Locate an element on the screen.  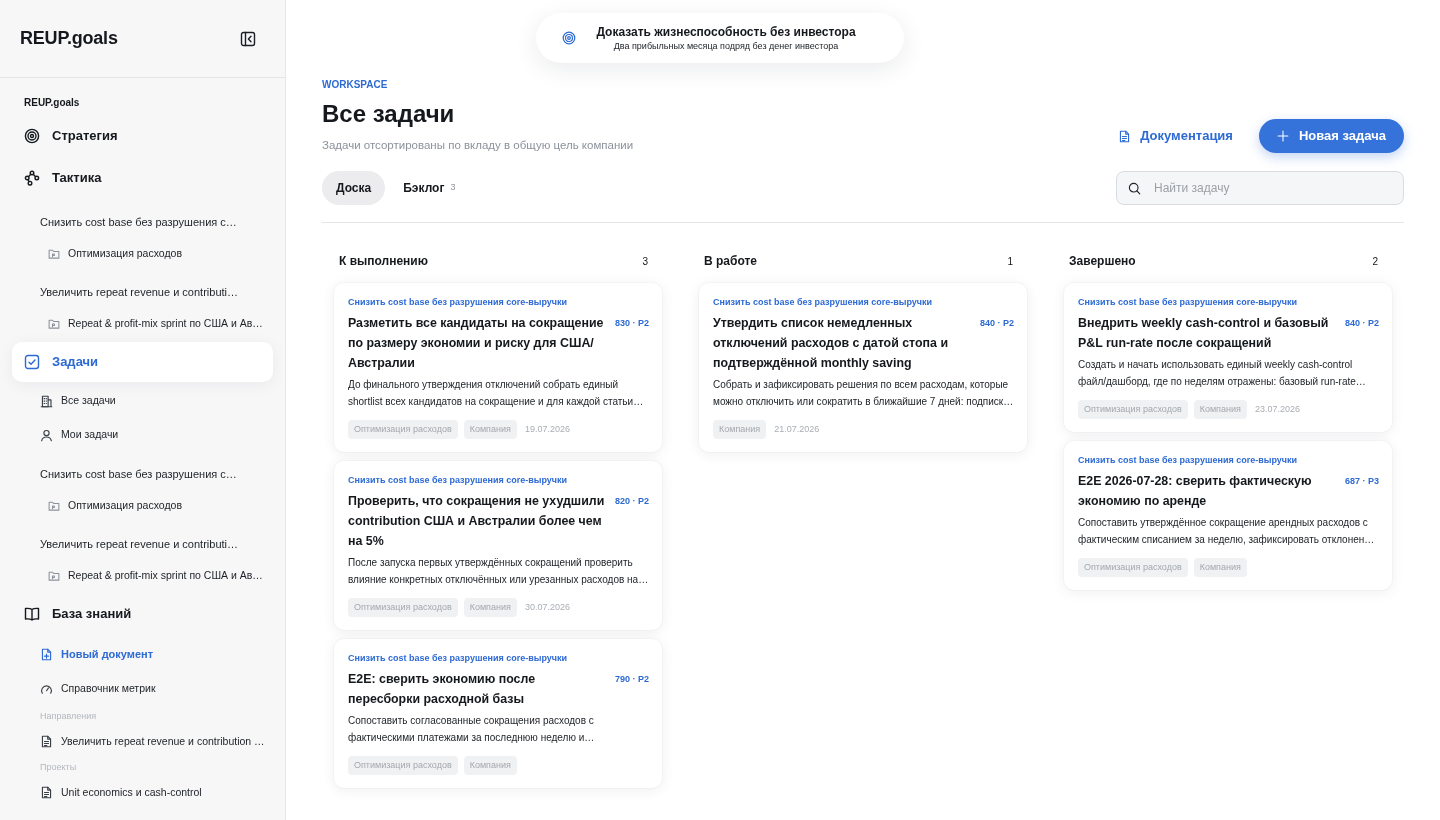
task-score: 687 · P3 is located at coordinates (1361, 481).